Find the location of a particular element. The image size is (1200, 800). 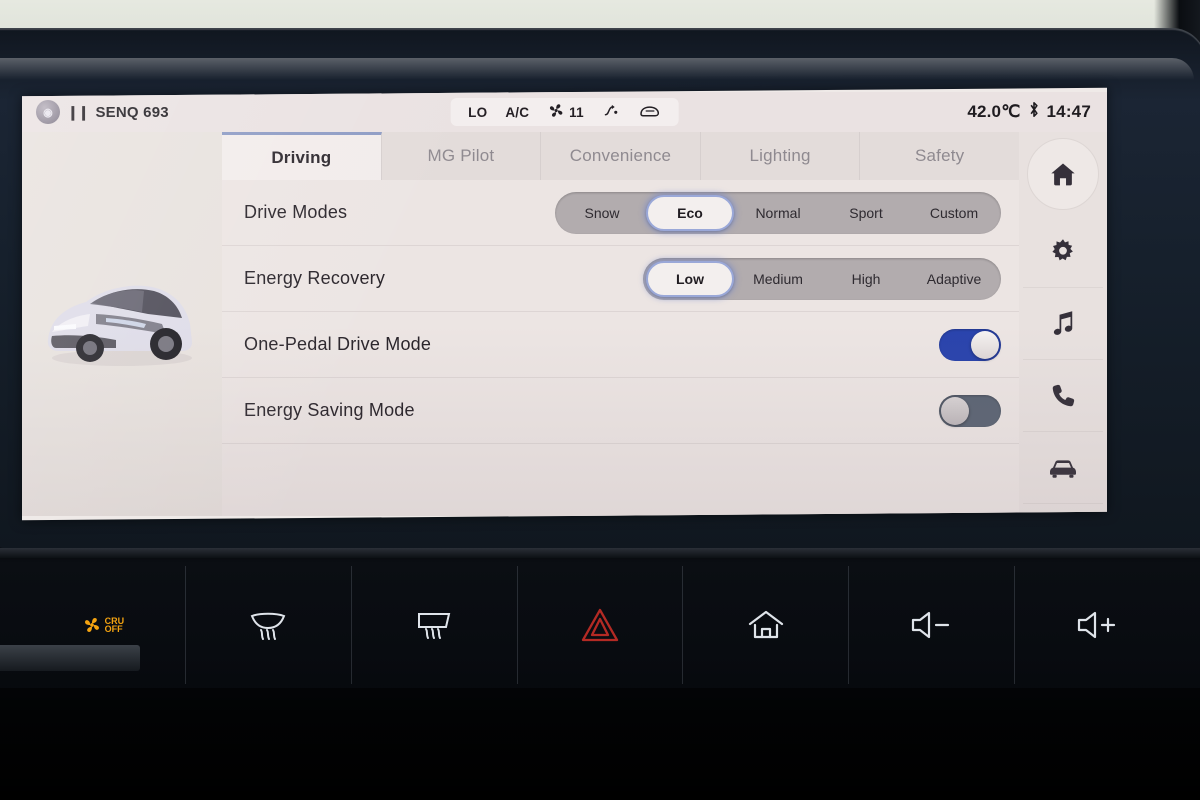

settings-tabs: Driving MG Pilot Convenience Lighting Sa is located at coordinates (620, 156).